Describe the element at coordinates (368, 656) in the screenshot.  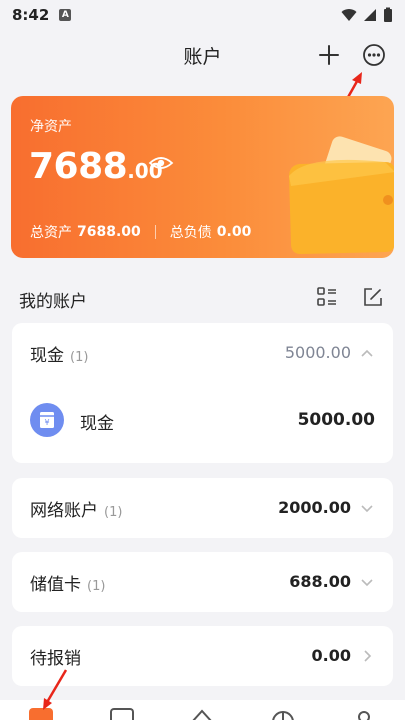
I see `chevron-right-icon` at that location.